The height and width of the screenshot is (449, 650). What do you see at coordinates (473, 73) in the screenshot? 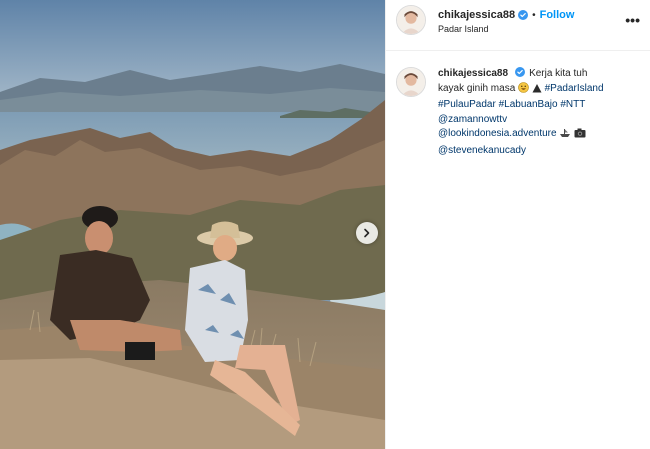
I see `caption-username: chikajessica88` at bounding box center [473, 73].